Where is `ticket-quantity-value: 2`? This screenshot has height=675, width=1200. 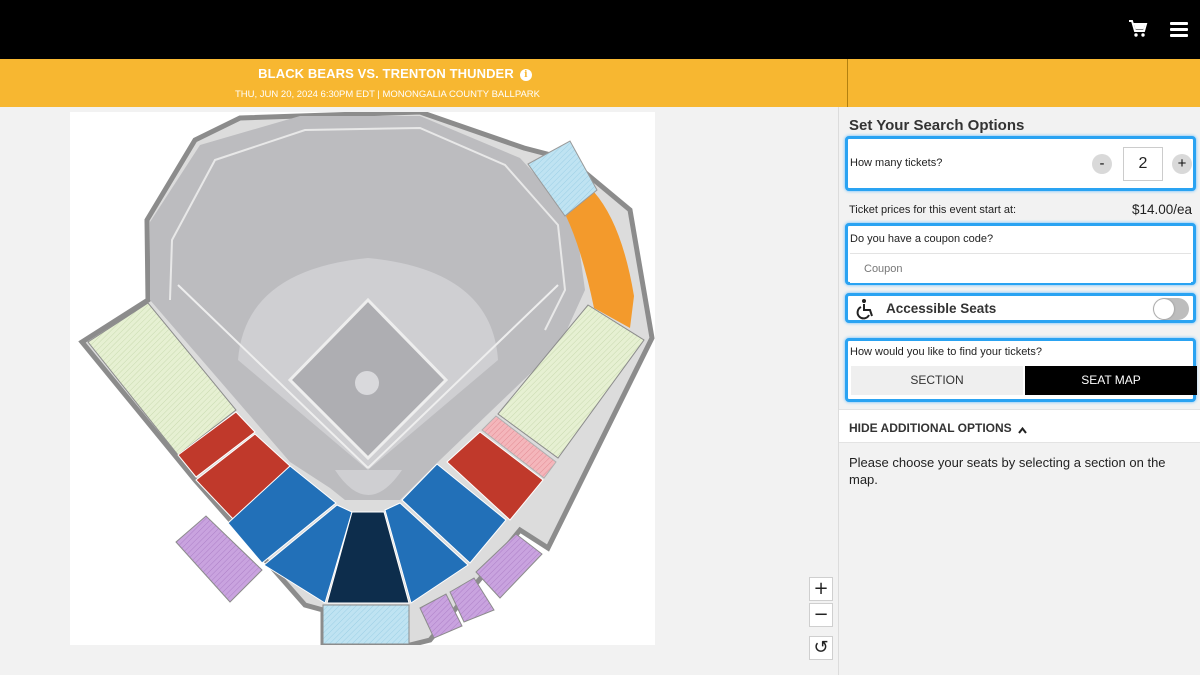 ticket-quantity-value: 2 is located at coordinates (1143, 164).